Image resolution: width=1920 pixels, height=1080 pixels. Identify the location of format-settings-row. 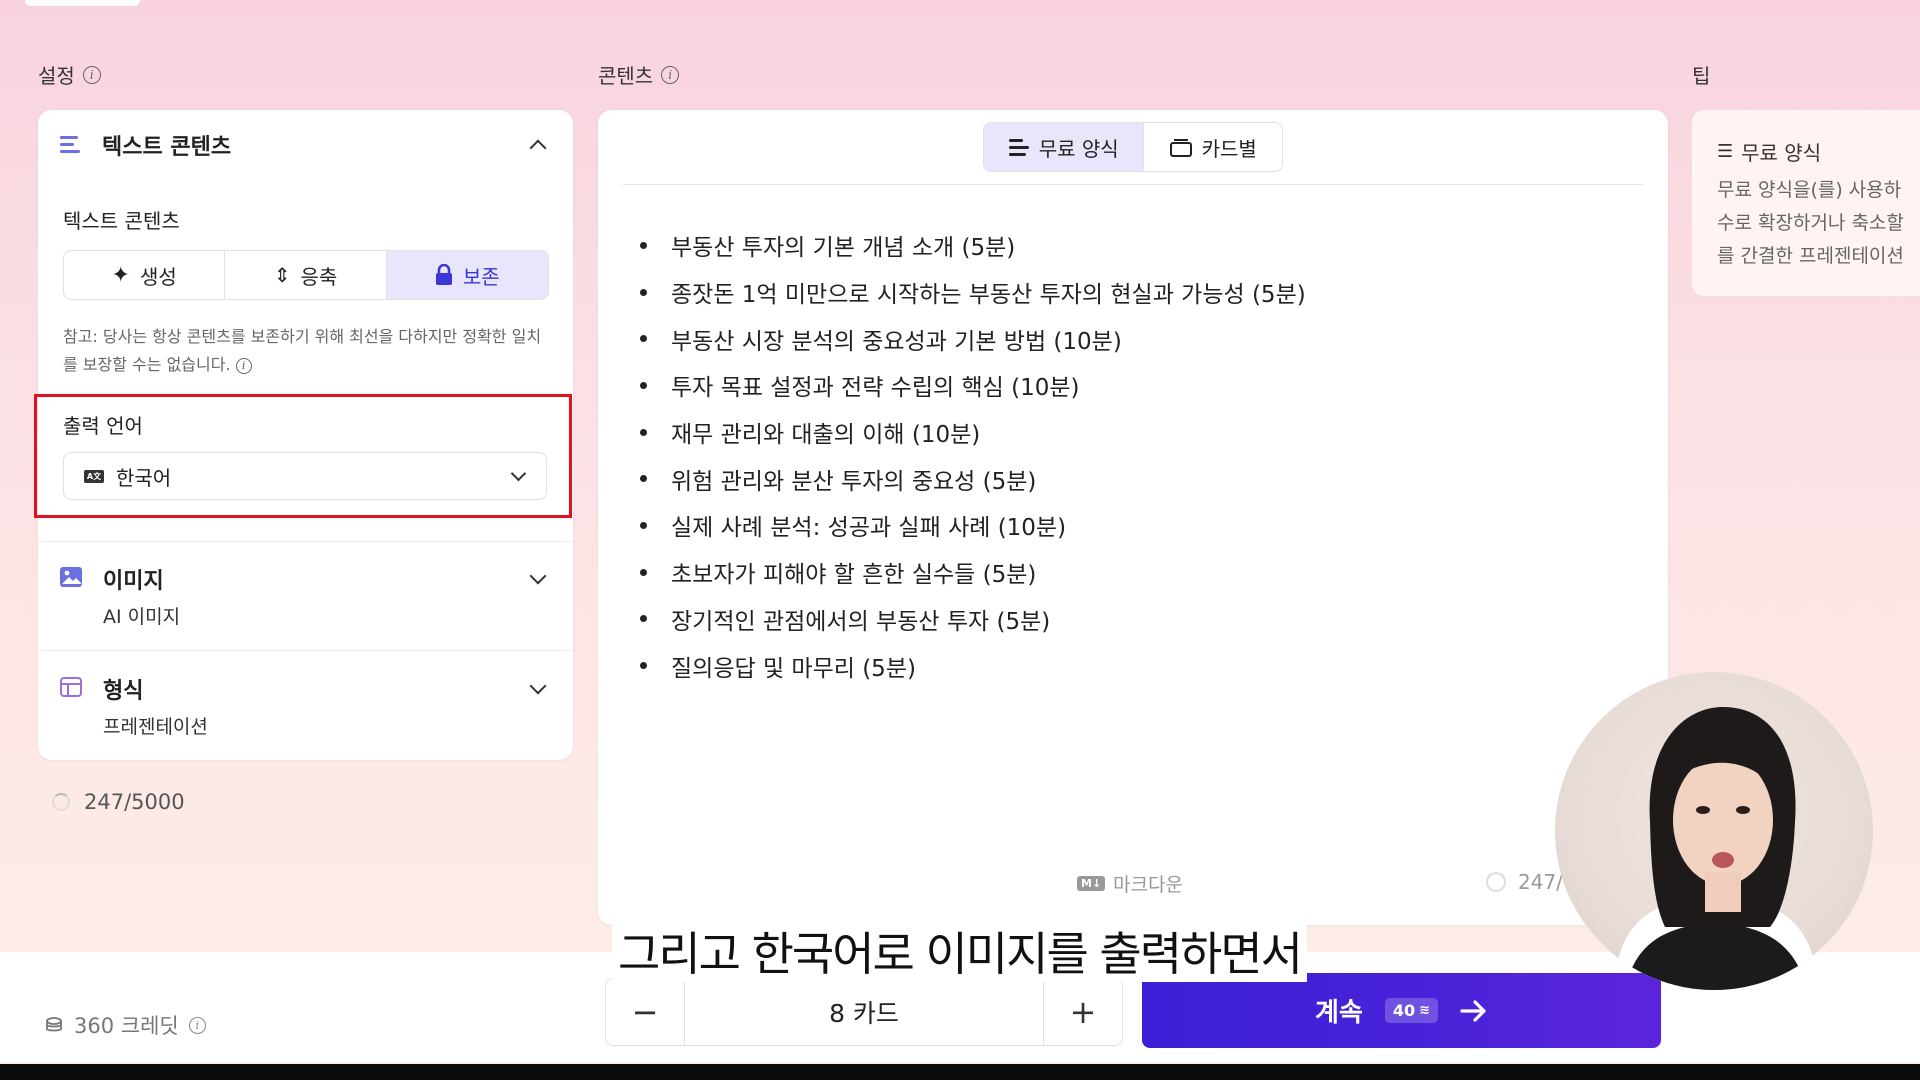
(305, 705).